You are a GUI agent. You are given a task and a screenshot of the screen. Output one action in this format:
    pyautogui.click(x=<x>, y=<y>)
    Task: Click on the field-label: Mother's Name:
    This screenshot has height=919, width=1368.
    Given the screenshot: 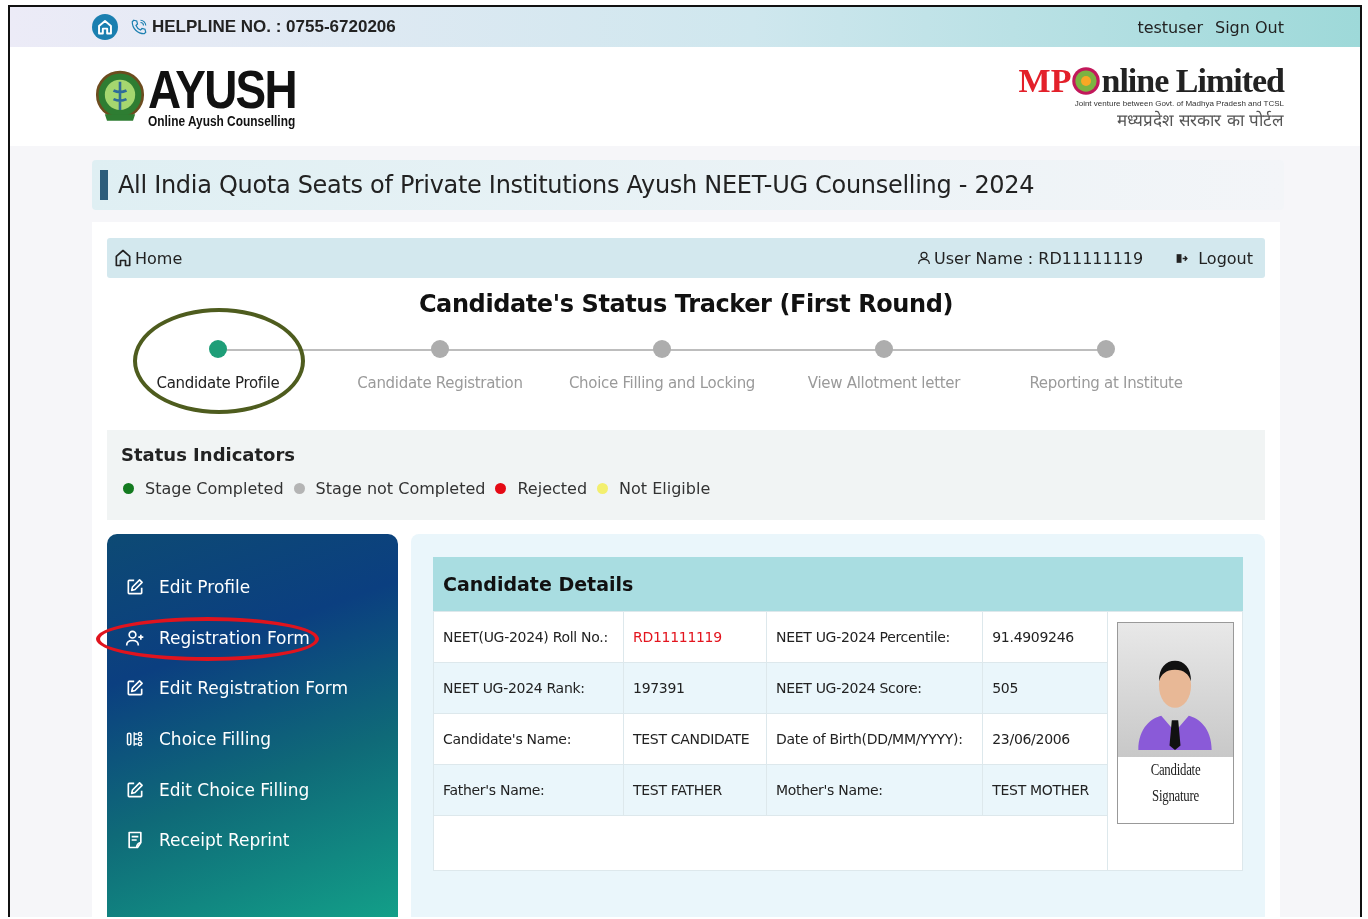 What is the action you would take?
    pyautogui.click(x=874, y=790)
    